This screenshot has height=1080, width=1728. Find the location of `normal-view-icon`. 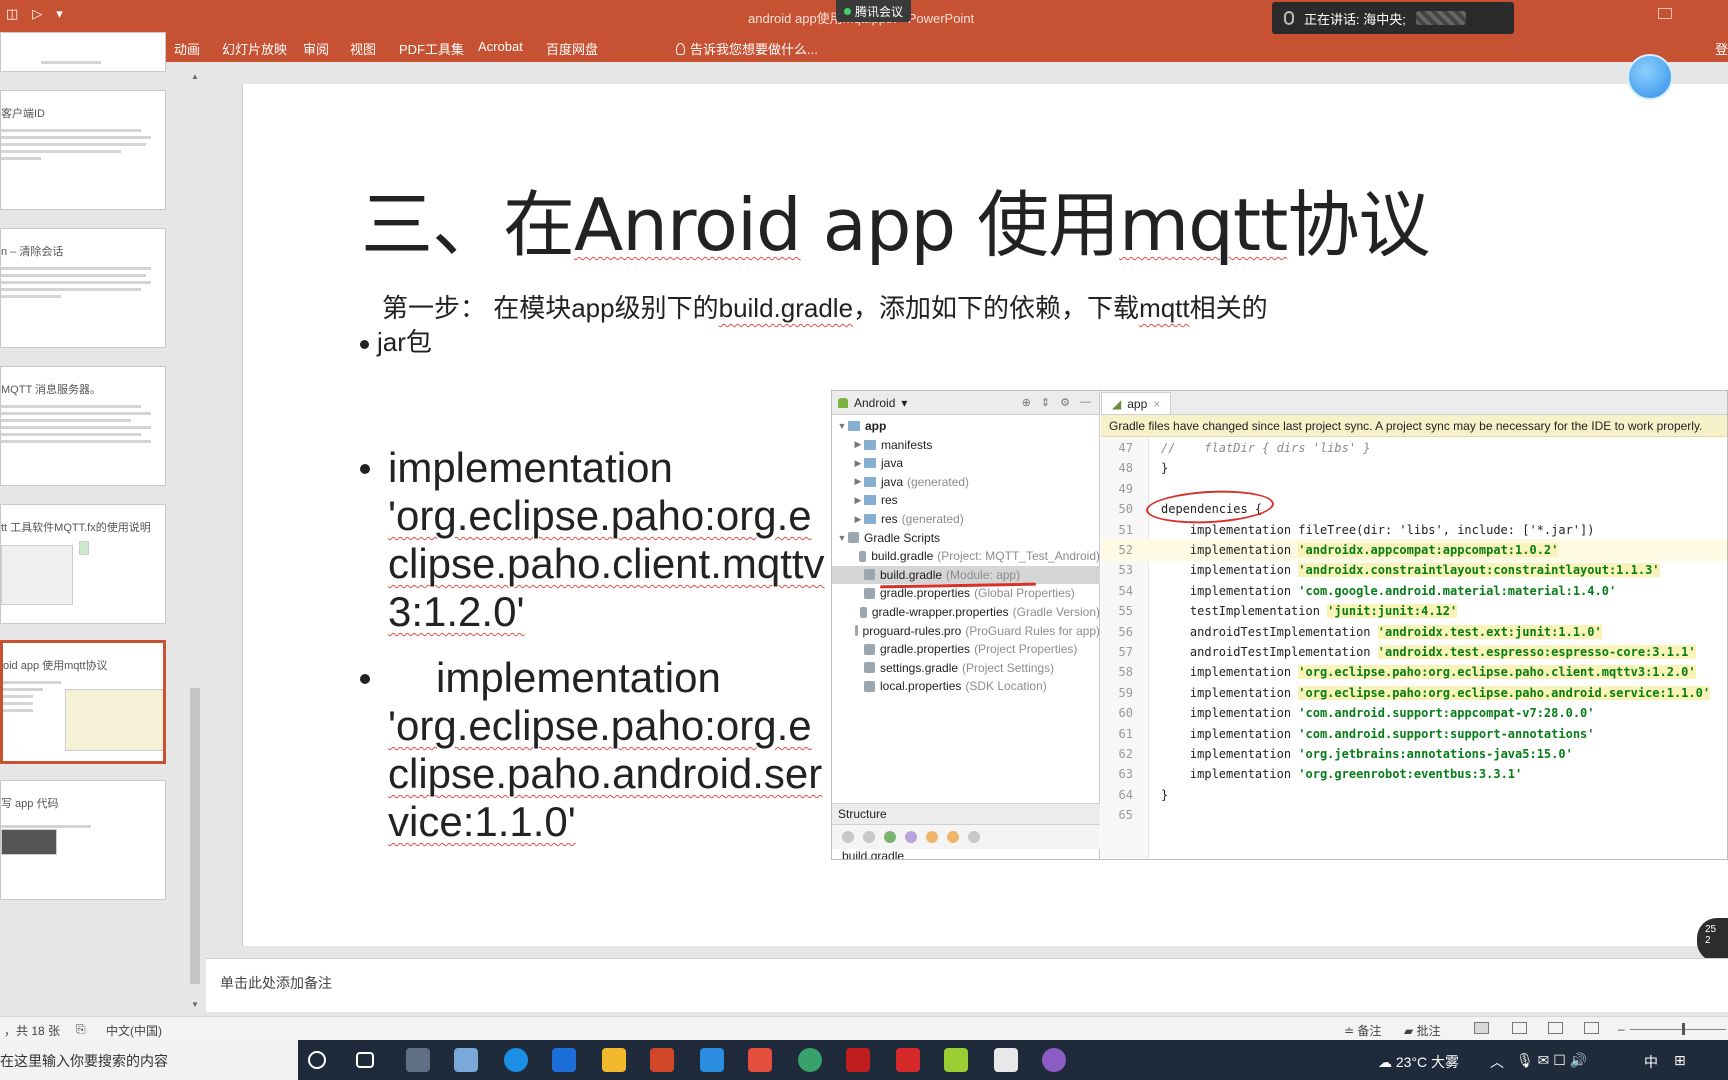

normal-view-icon is located at coordinates (1481, 1028).